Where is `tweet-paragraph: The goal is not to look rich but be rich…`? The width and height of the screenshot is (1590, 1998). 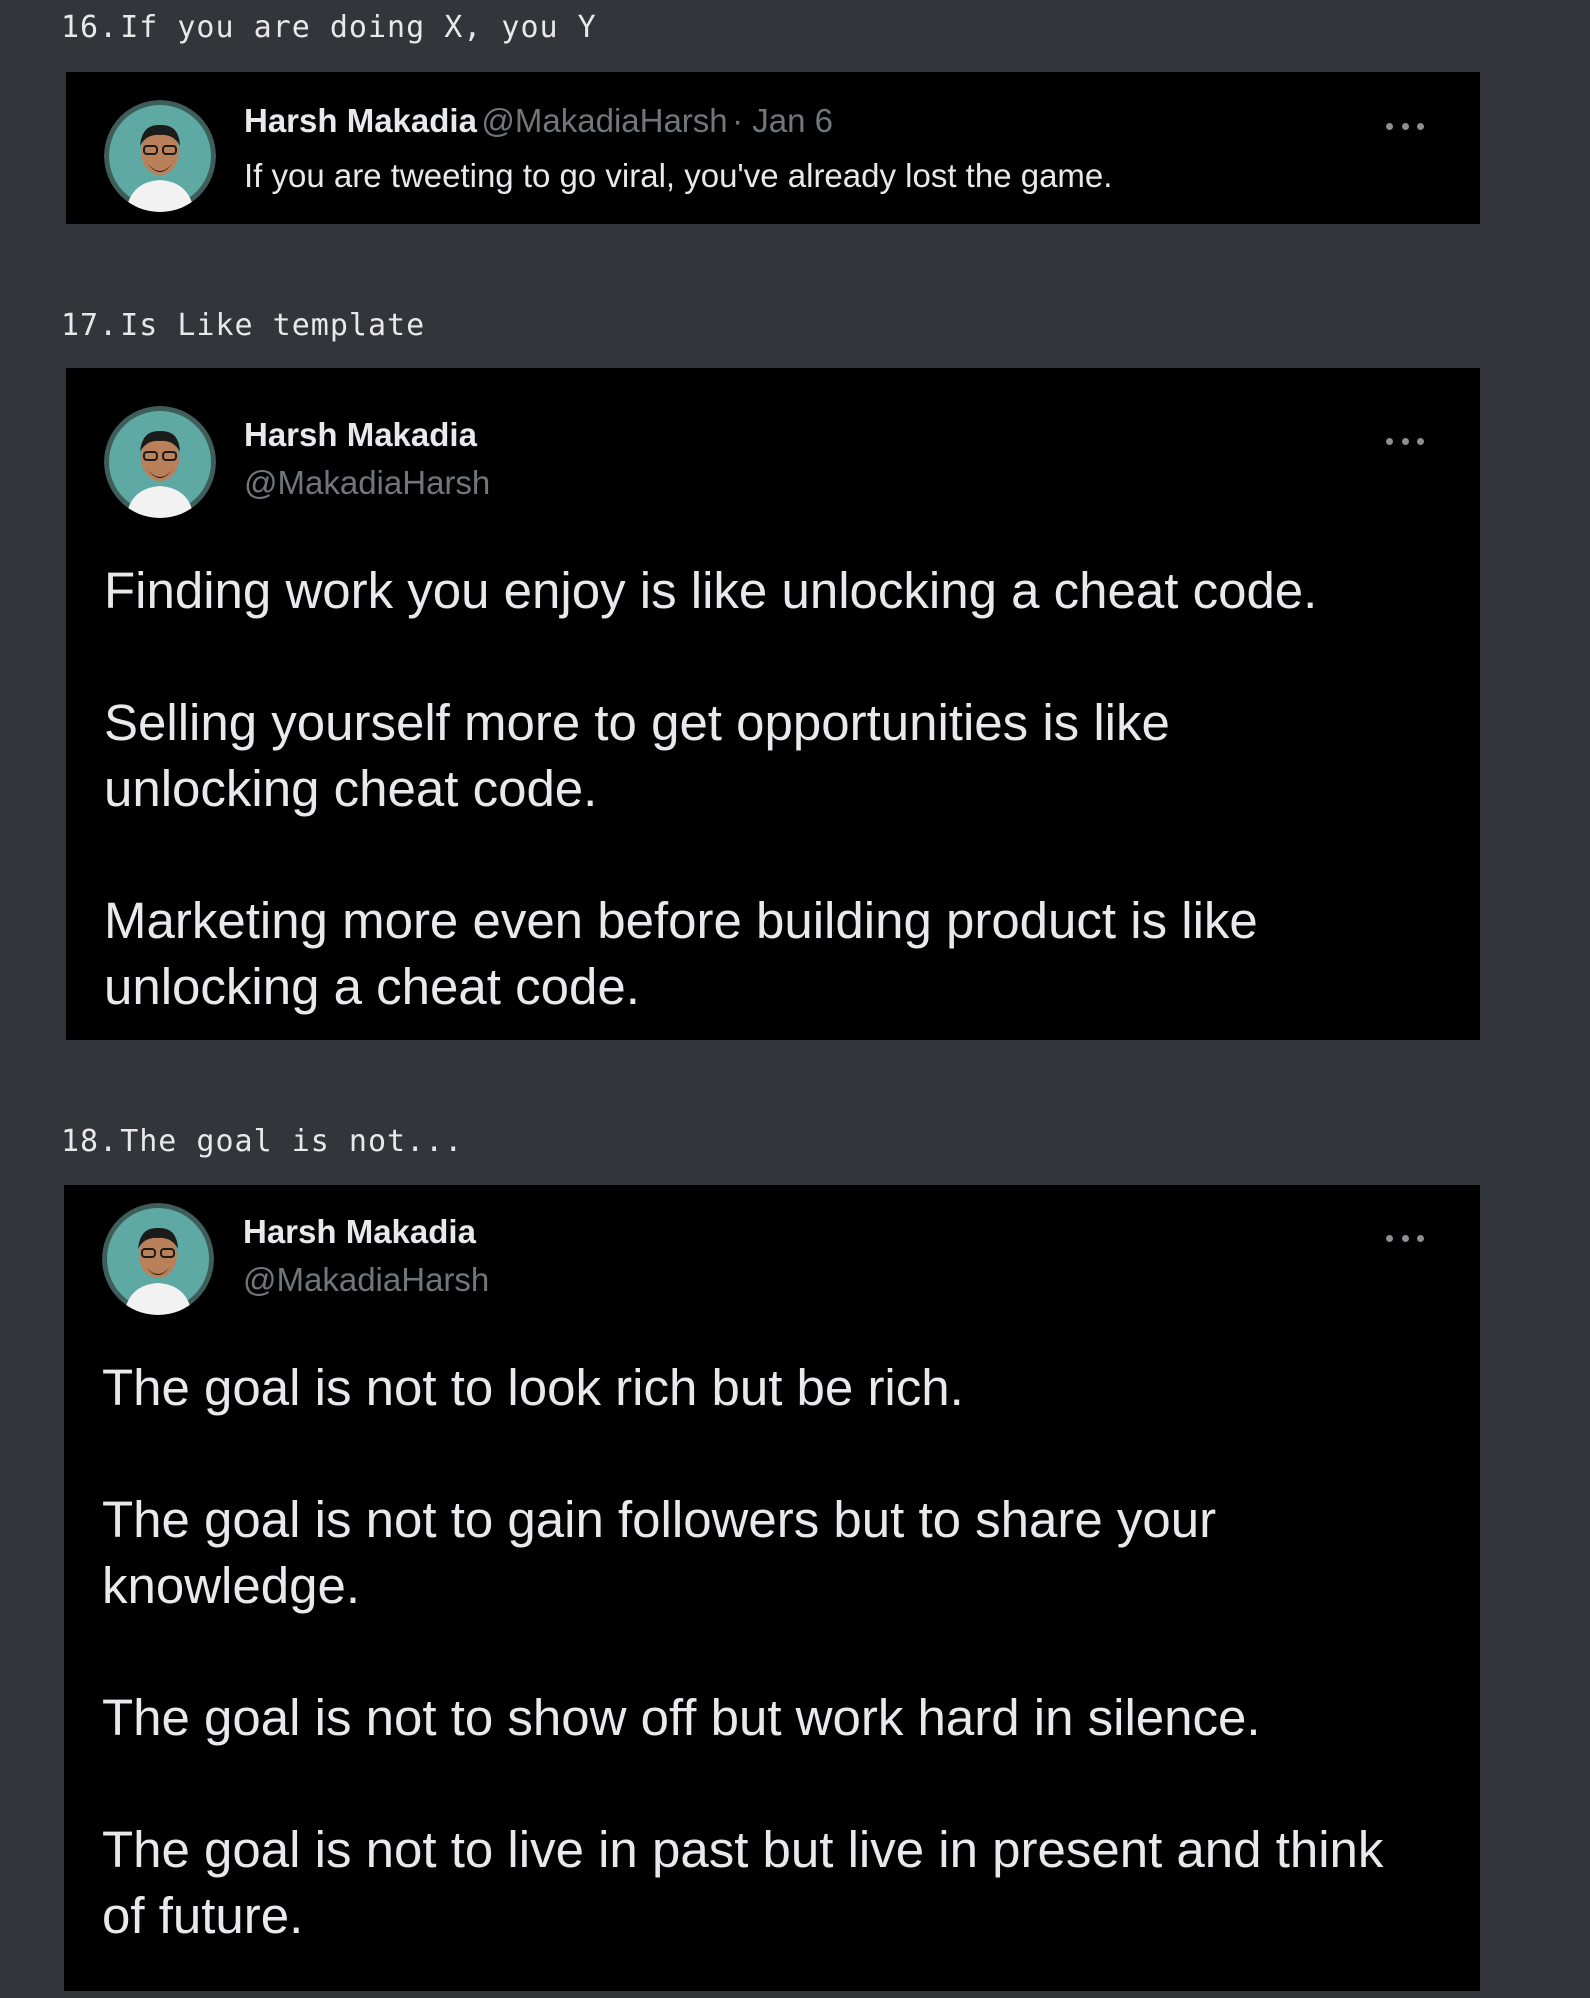
tweet-paragraph: The goal is not to look rich but be rich… is located at coordinates (533, 1387).